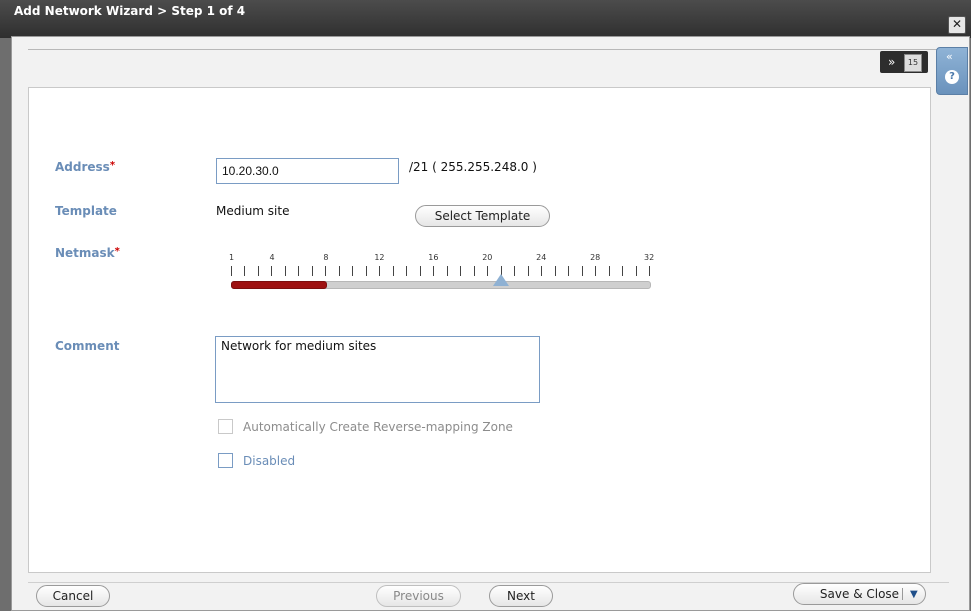 Image resolution: width=971 pixels, height=611 pixels. I want to click on save-close-divider, so click(902, 594).